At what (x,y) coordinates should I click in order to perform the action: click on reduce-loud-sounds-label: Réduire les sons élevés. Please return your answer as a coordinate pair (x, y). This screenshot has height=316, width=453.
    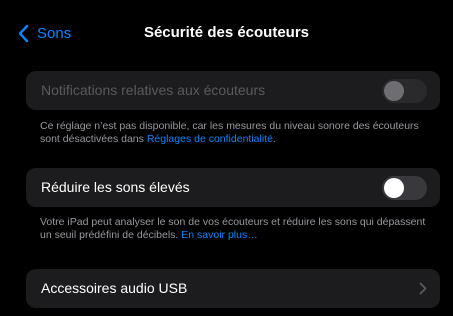
    Looking at the image, I should click on (115, 187).